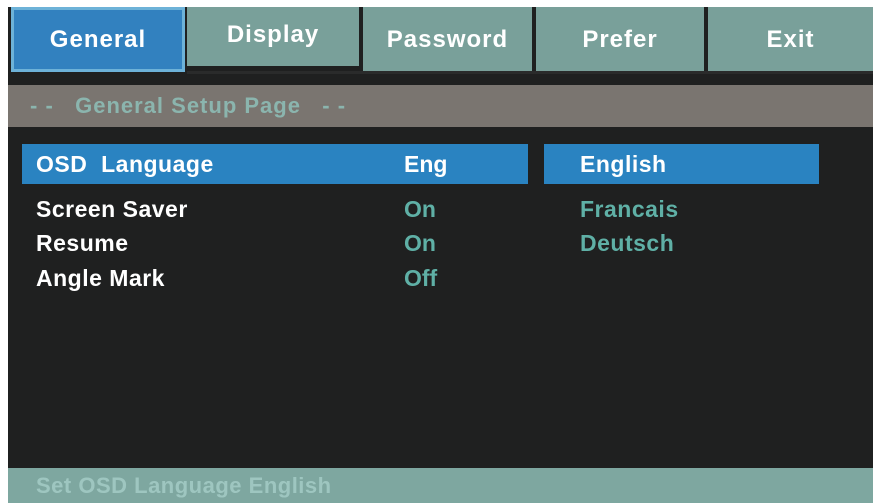  I want to click on option-francais: Francais, so click(629, 209).